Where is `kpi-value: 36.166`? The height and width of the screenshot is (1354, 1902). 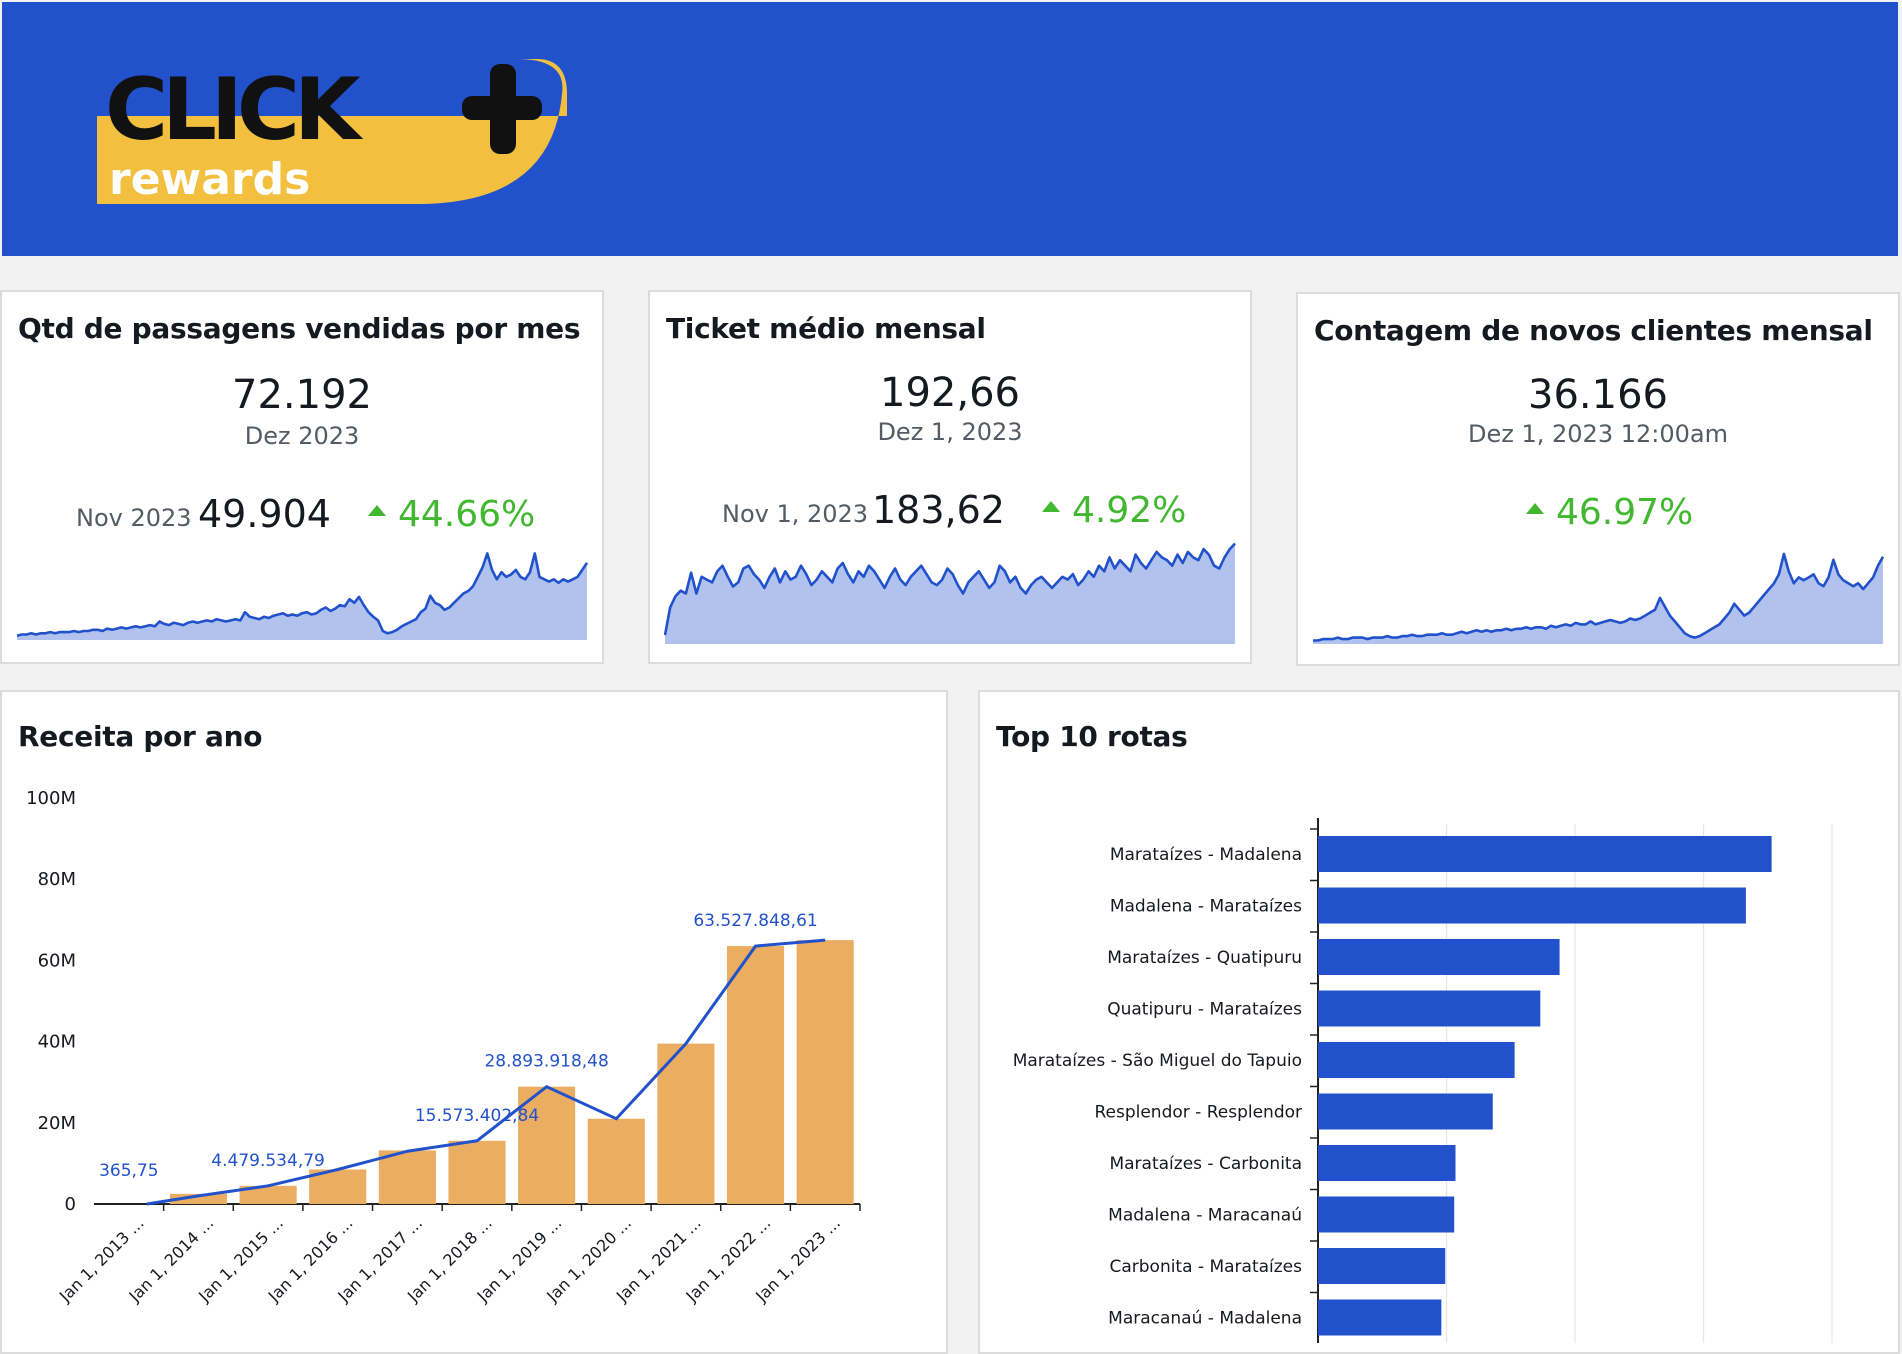
kpi-value: 36.166 is located at coordinates (1598, 395).